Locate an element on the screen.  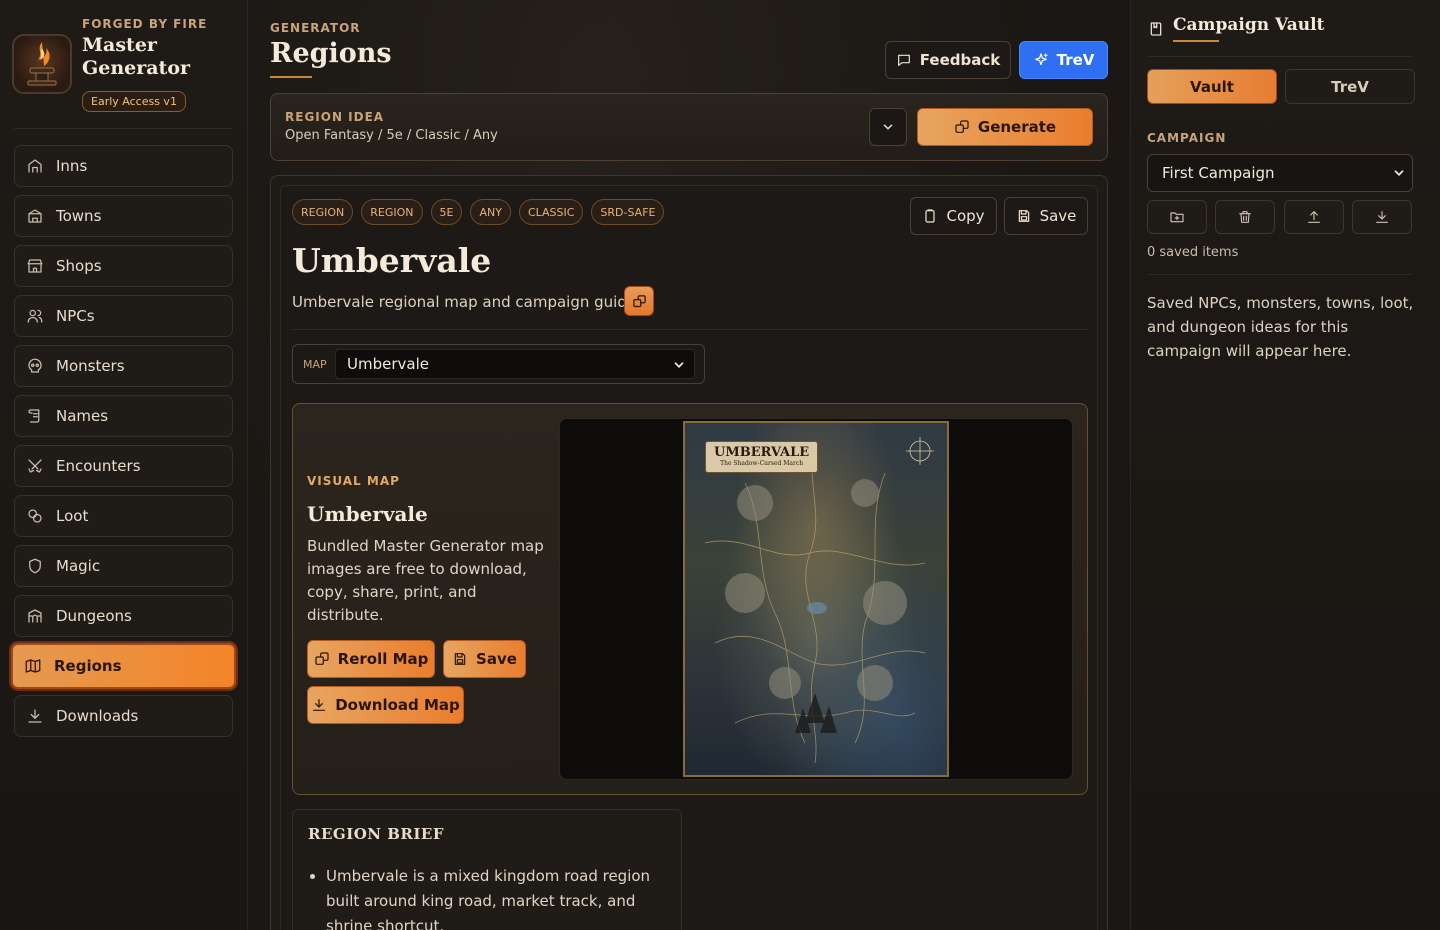
trev-button: TreV is located at coordinates (1063, 60).